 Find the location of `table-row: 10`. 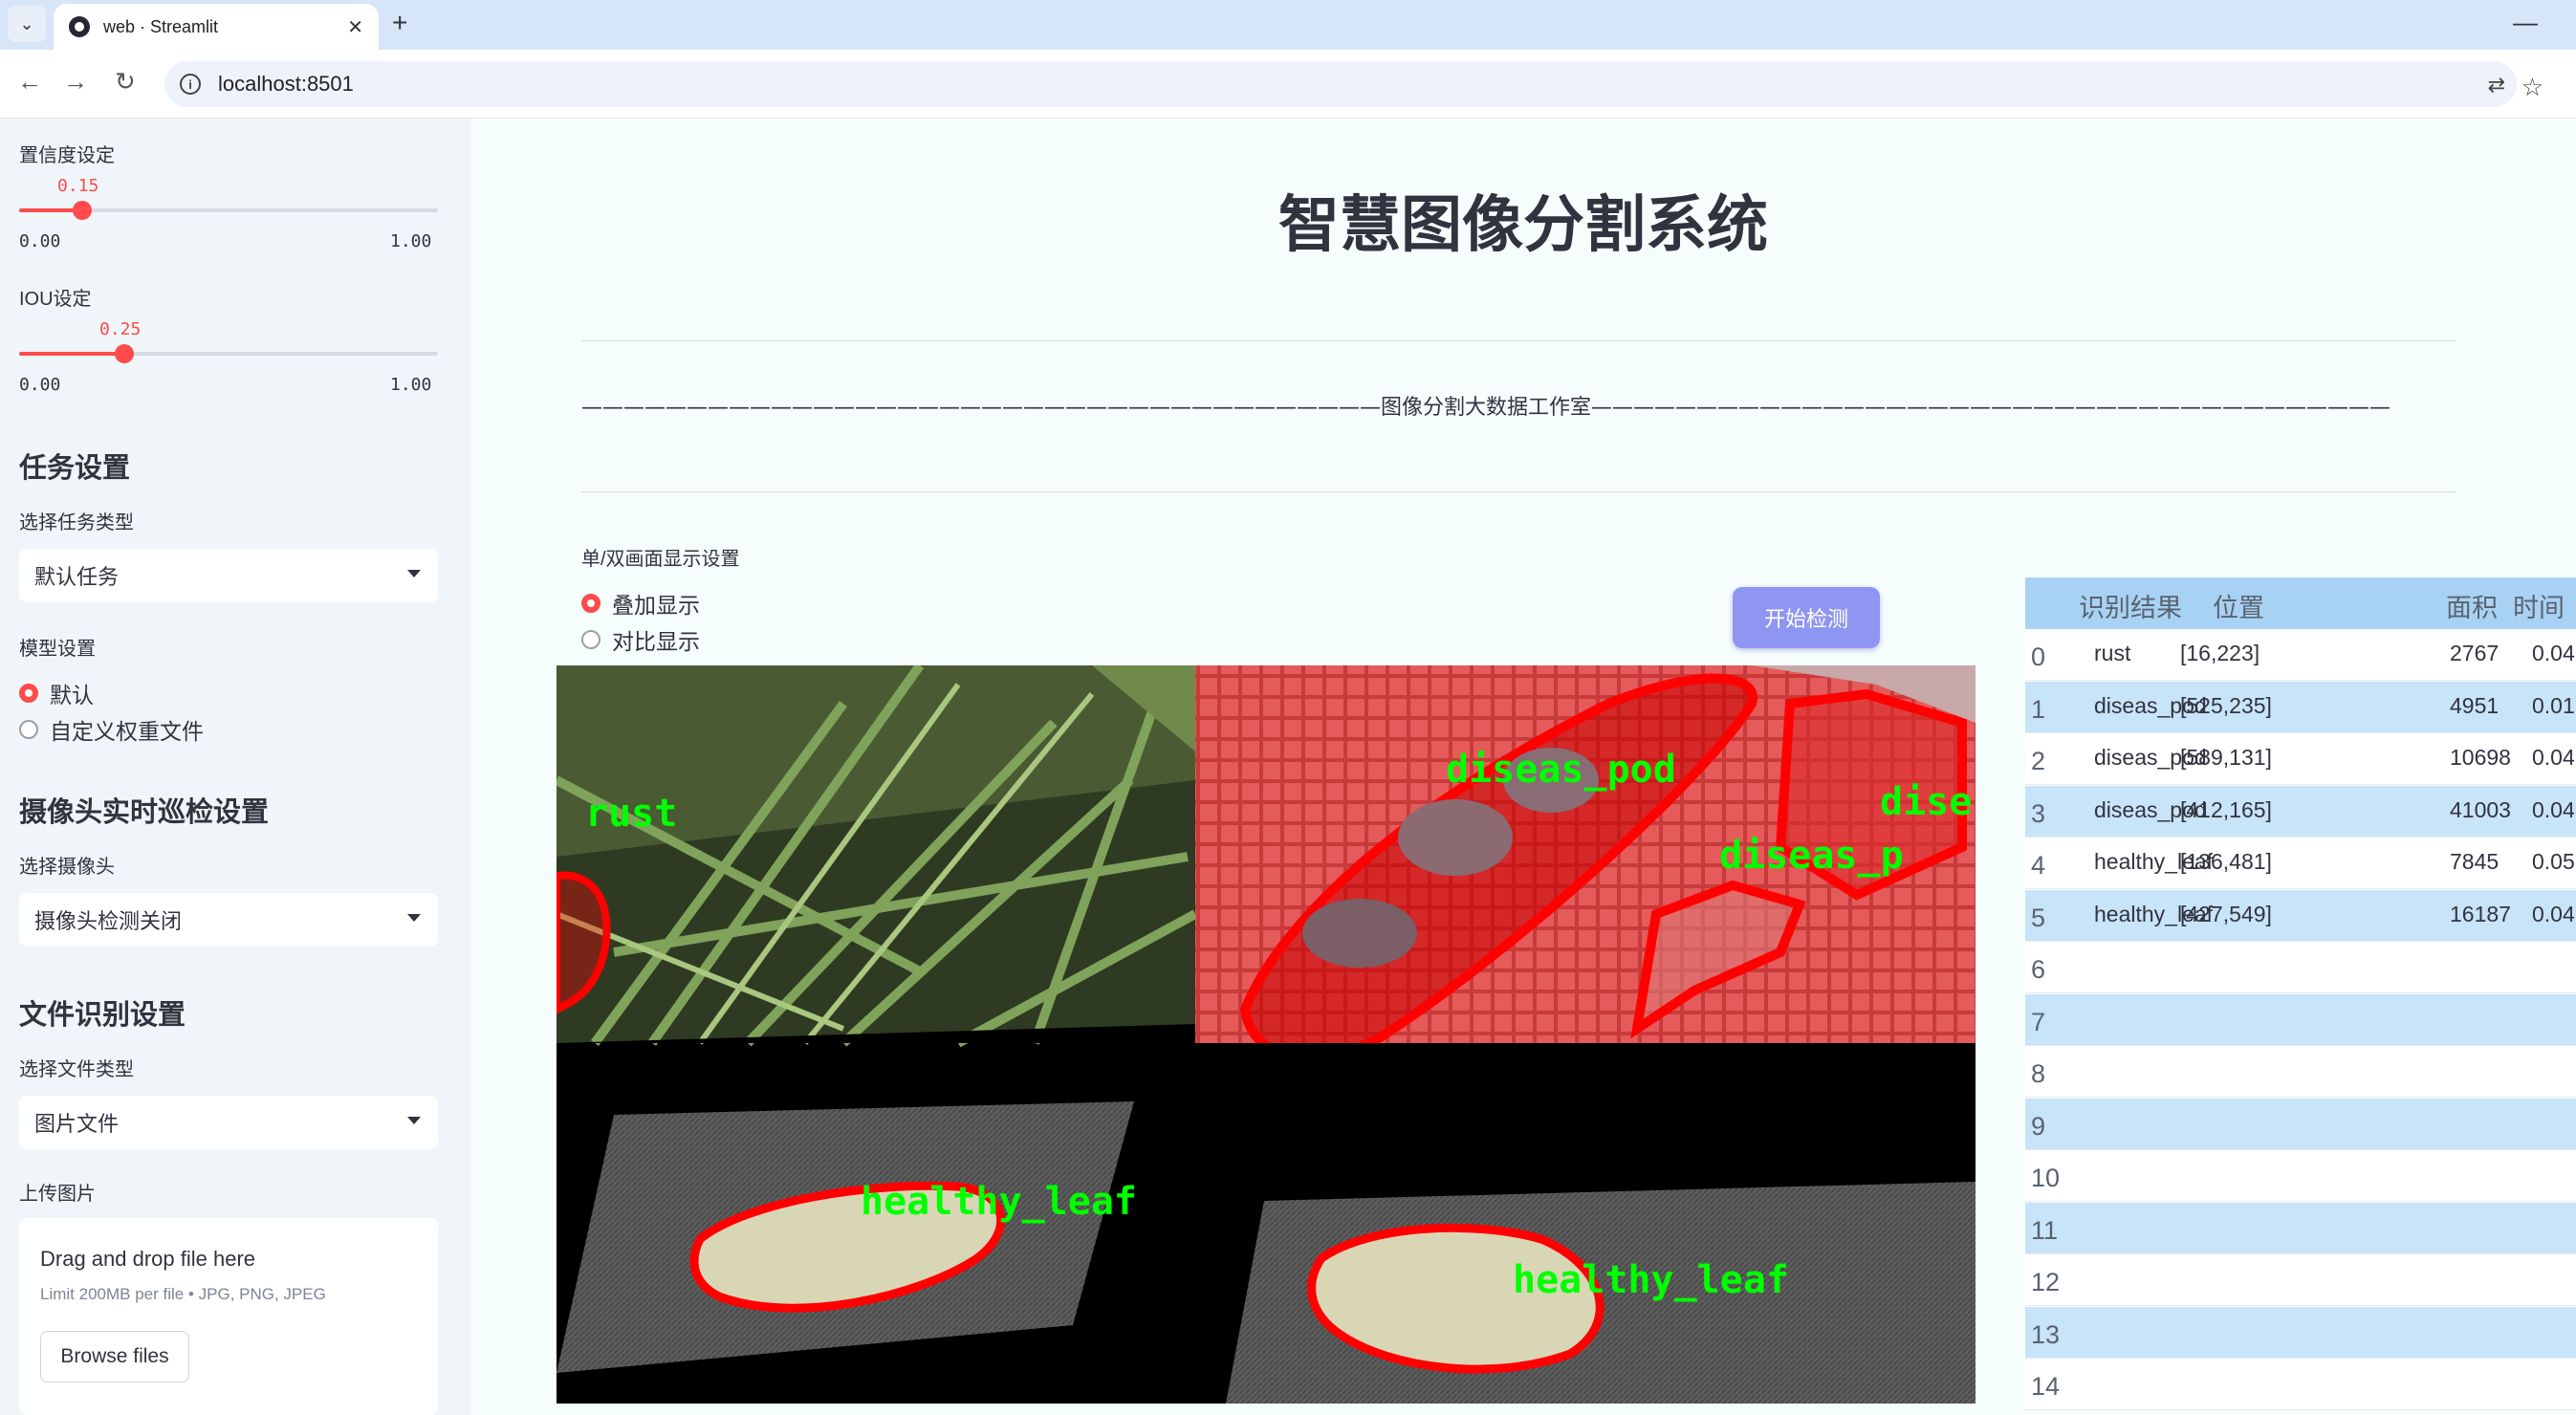

table-row: 10 is located at coordinates (2300, 1176).